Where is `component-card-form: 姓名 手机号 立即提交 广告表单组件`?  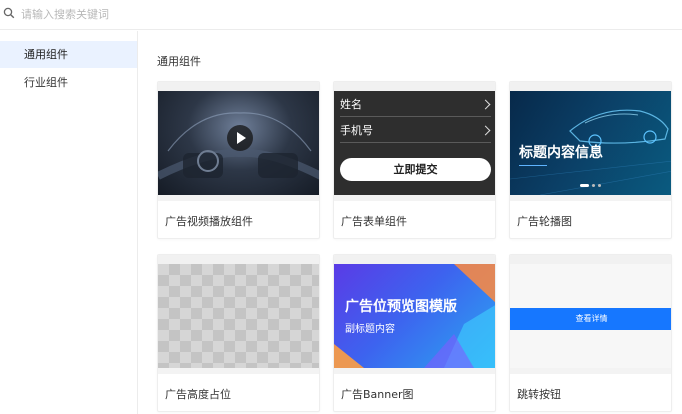 component-card-form: 姓名 手机号 立即提交 广告表单组件 is located at coordinates (414, 160).